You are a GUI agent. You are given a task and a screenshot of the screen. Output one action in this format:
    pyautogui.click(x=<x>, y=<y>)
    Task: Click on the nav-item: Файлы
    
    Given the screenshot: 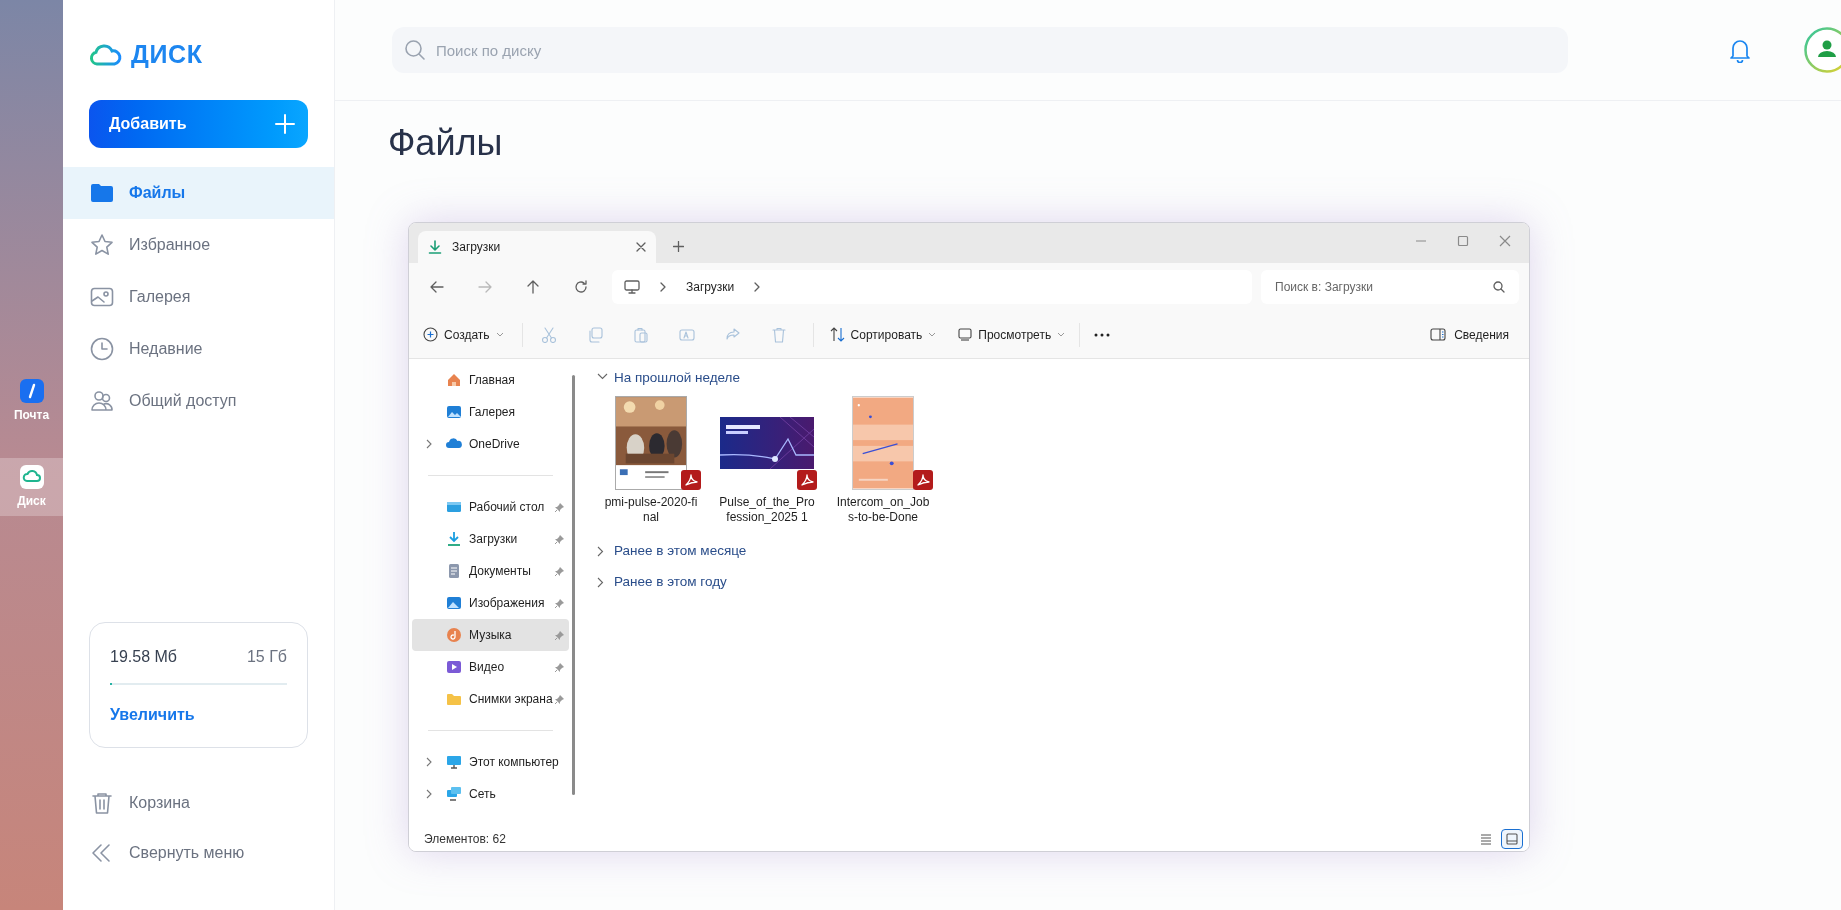 What is the action you would take?
    pyautogui.click(x=198, y=193)
    